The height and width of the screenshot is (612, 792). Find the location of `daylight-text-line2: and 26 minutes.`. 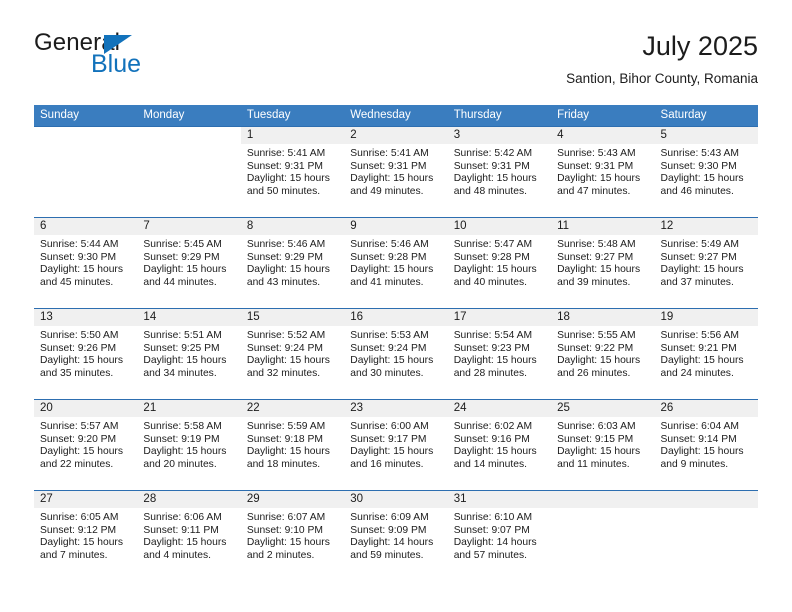

daylight-text-line2: and 26 minutes. is located at coordinates (594, 373).